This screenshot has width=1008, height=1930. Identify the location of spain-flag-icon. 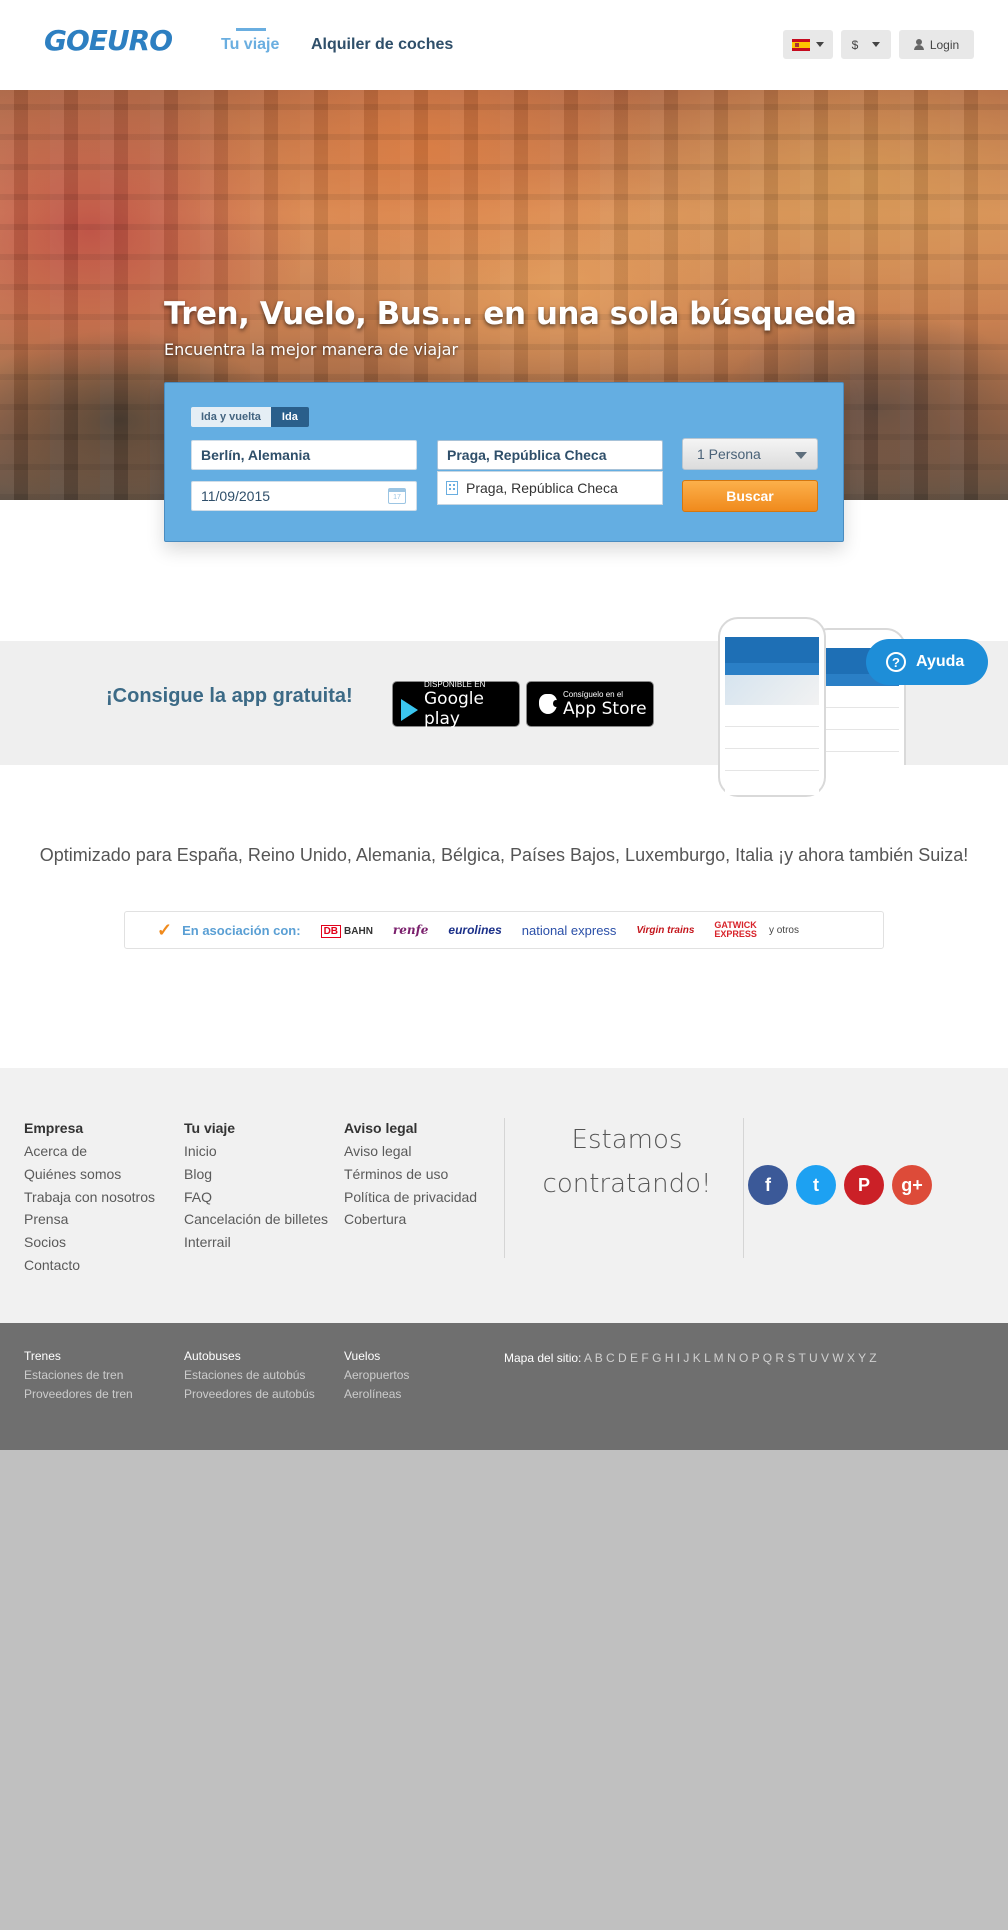
(801, 44).